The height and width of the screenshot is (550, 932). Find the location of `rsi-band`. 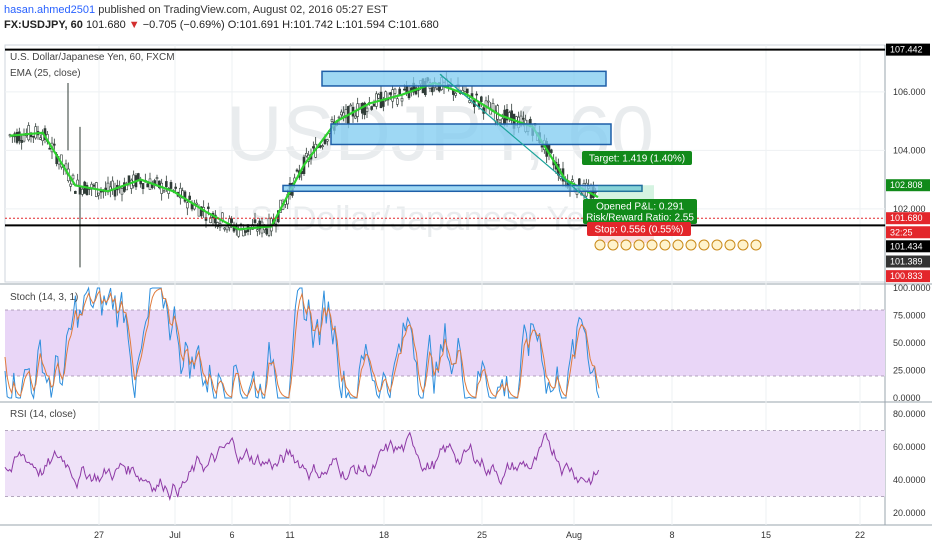

rsi-band is located at coordinates (445, 463).